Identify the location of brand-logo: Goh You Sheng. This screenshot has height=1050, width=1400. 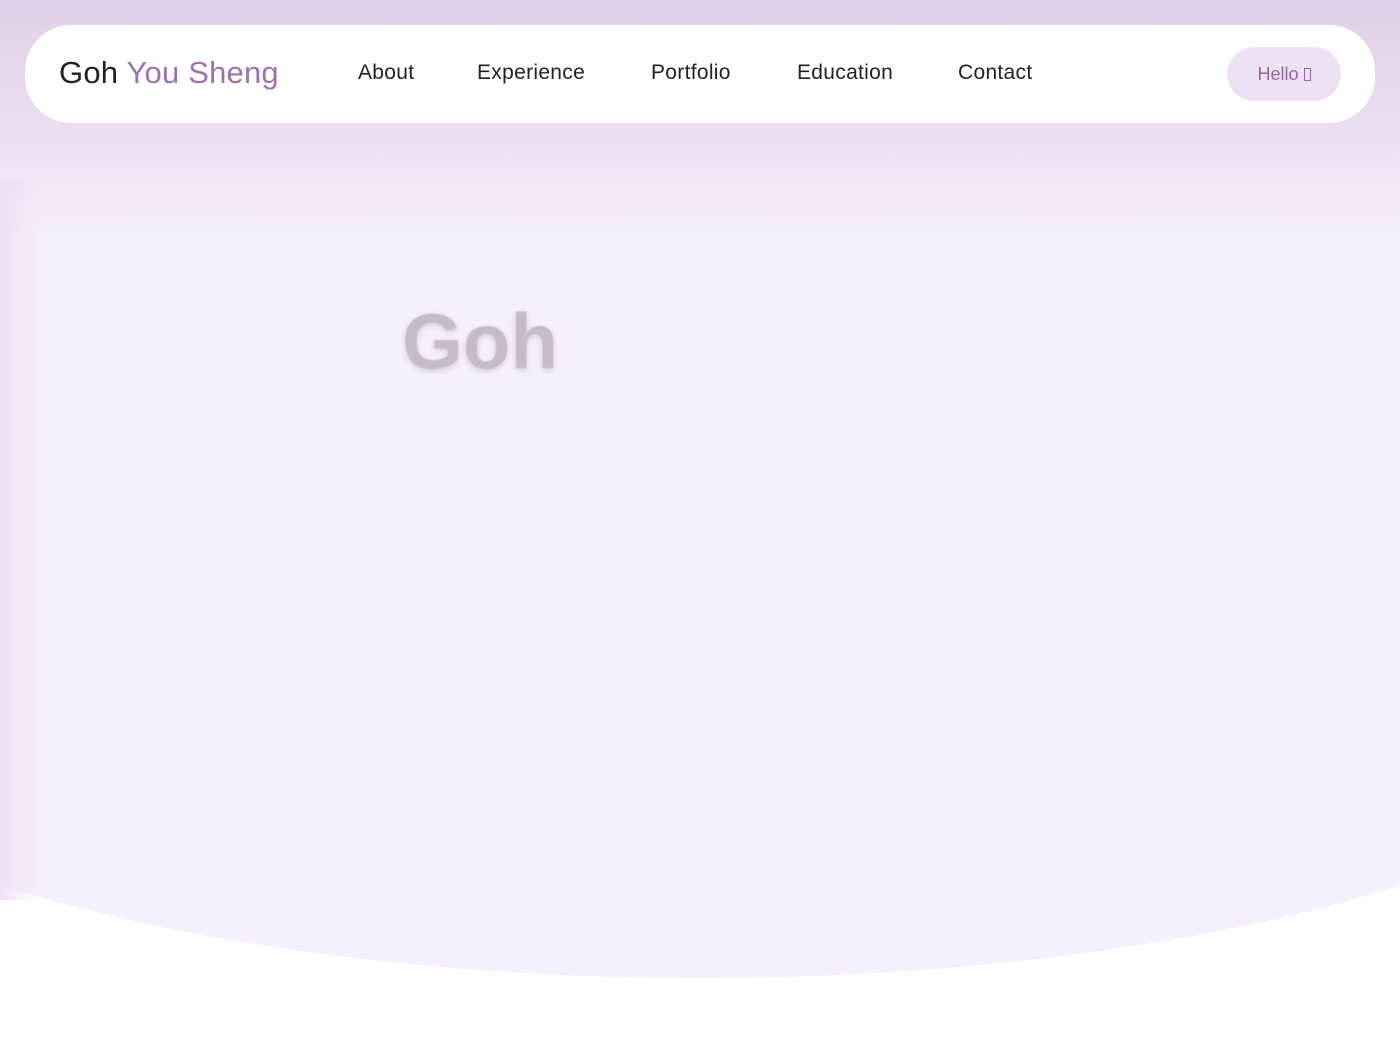
(169, 73).